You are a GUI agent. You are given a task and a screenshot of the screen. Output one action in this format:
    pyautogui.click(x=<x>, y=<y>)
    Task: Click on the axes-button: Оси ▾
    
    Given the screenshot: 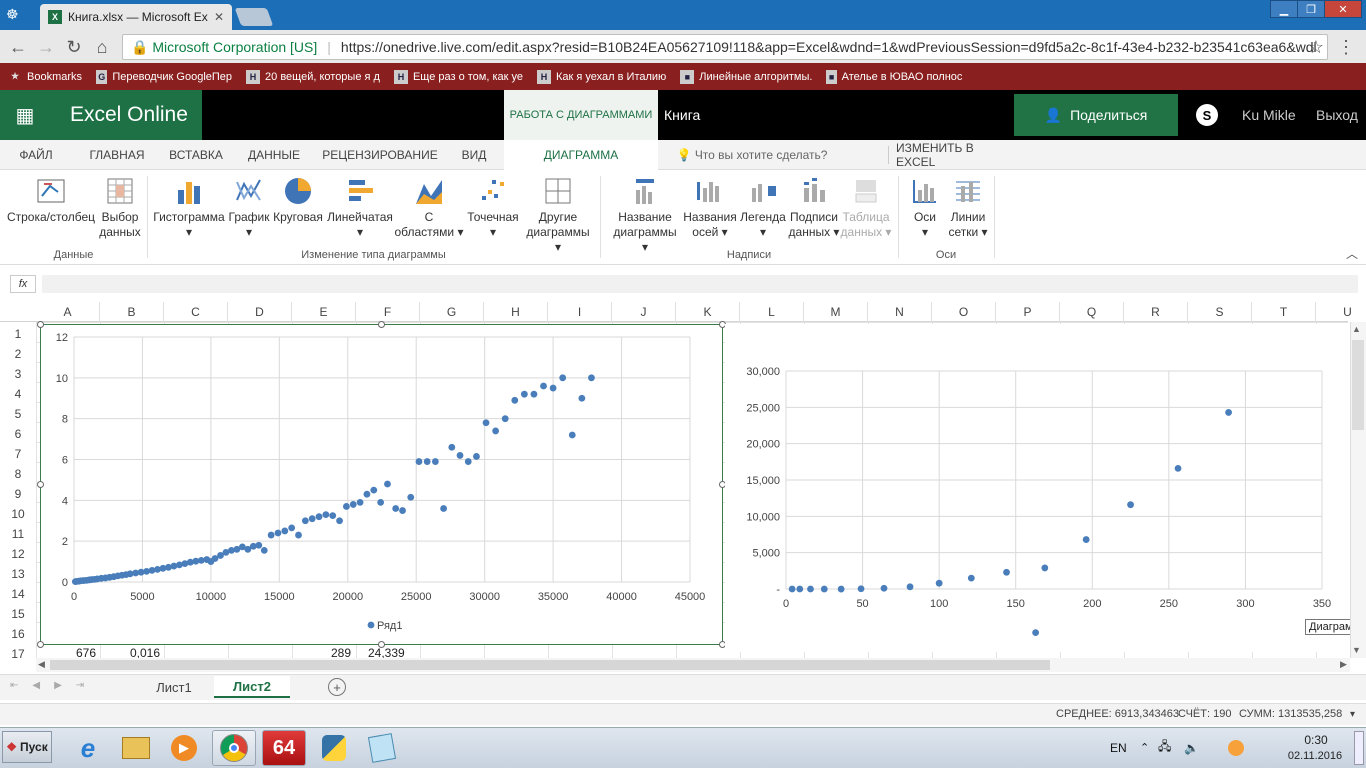 What is the action you would take?
    pyautogui.click(x=925, y=208)
    